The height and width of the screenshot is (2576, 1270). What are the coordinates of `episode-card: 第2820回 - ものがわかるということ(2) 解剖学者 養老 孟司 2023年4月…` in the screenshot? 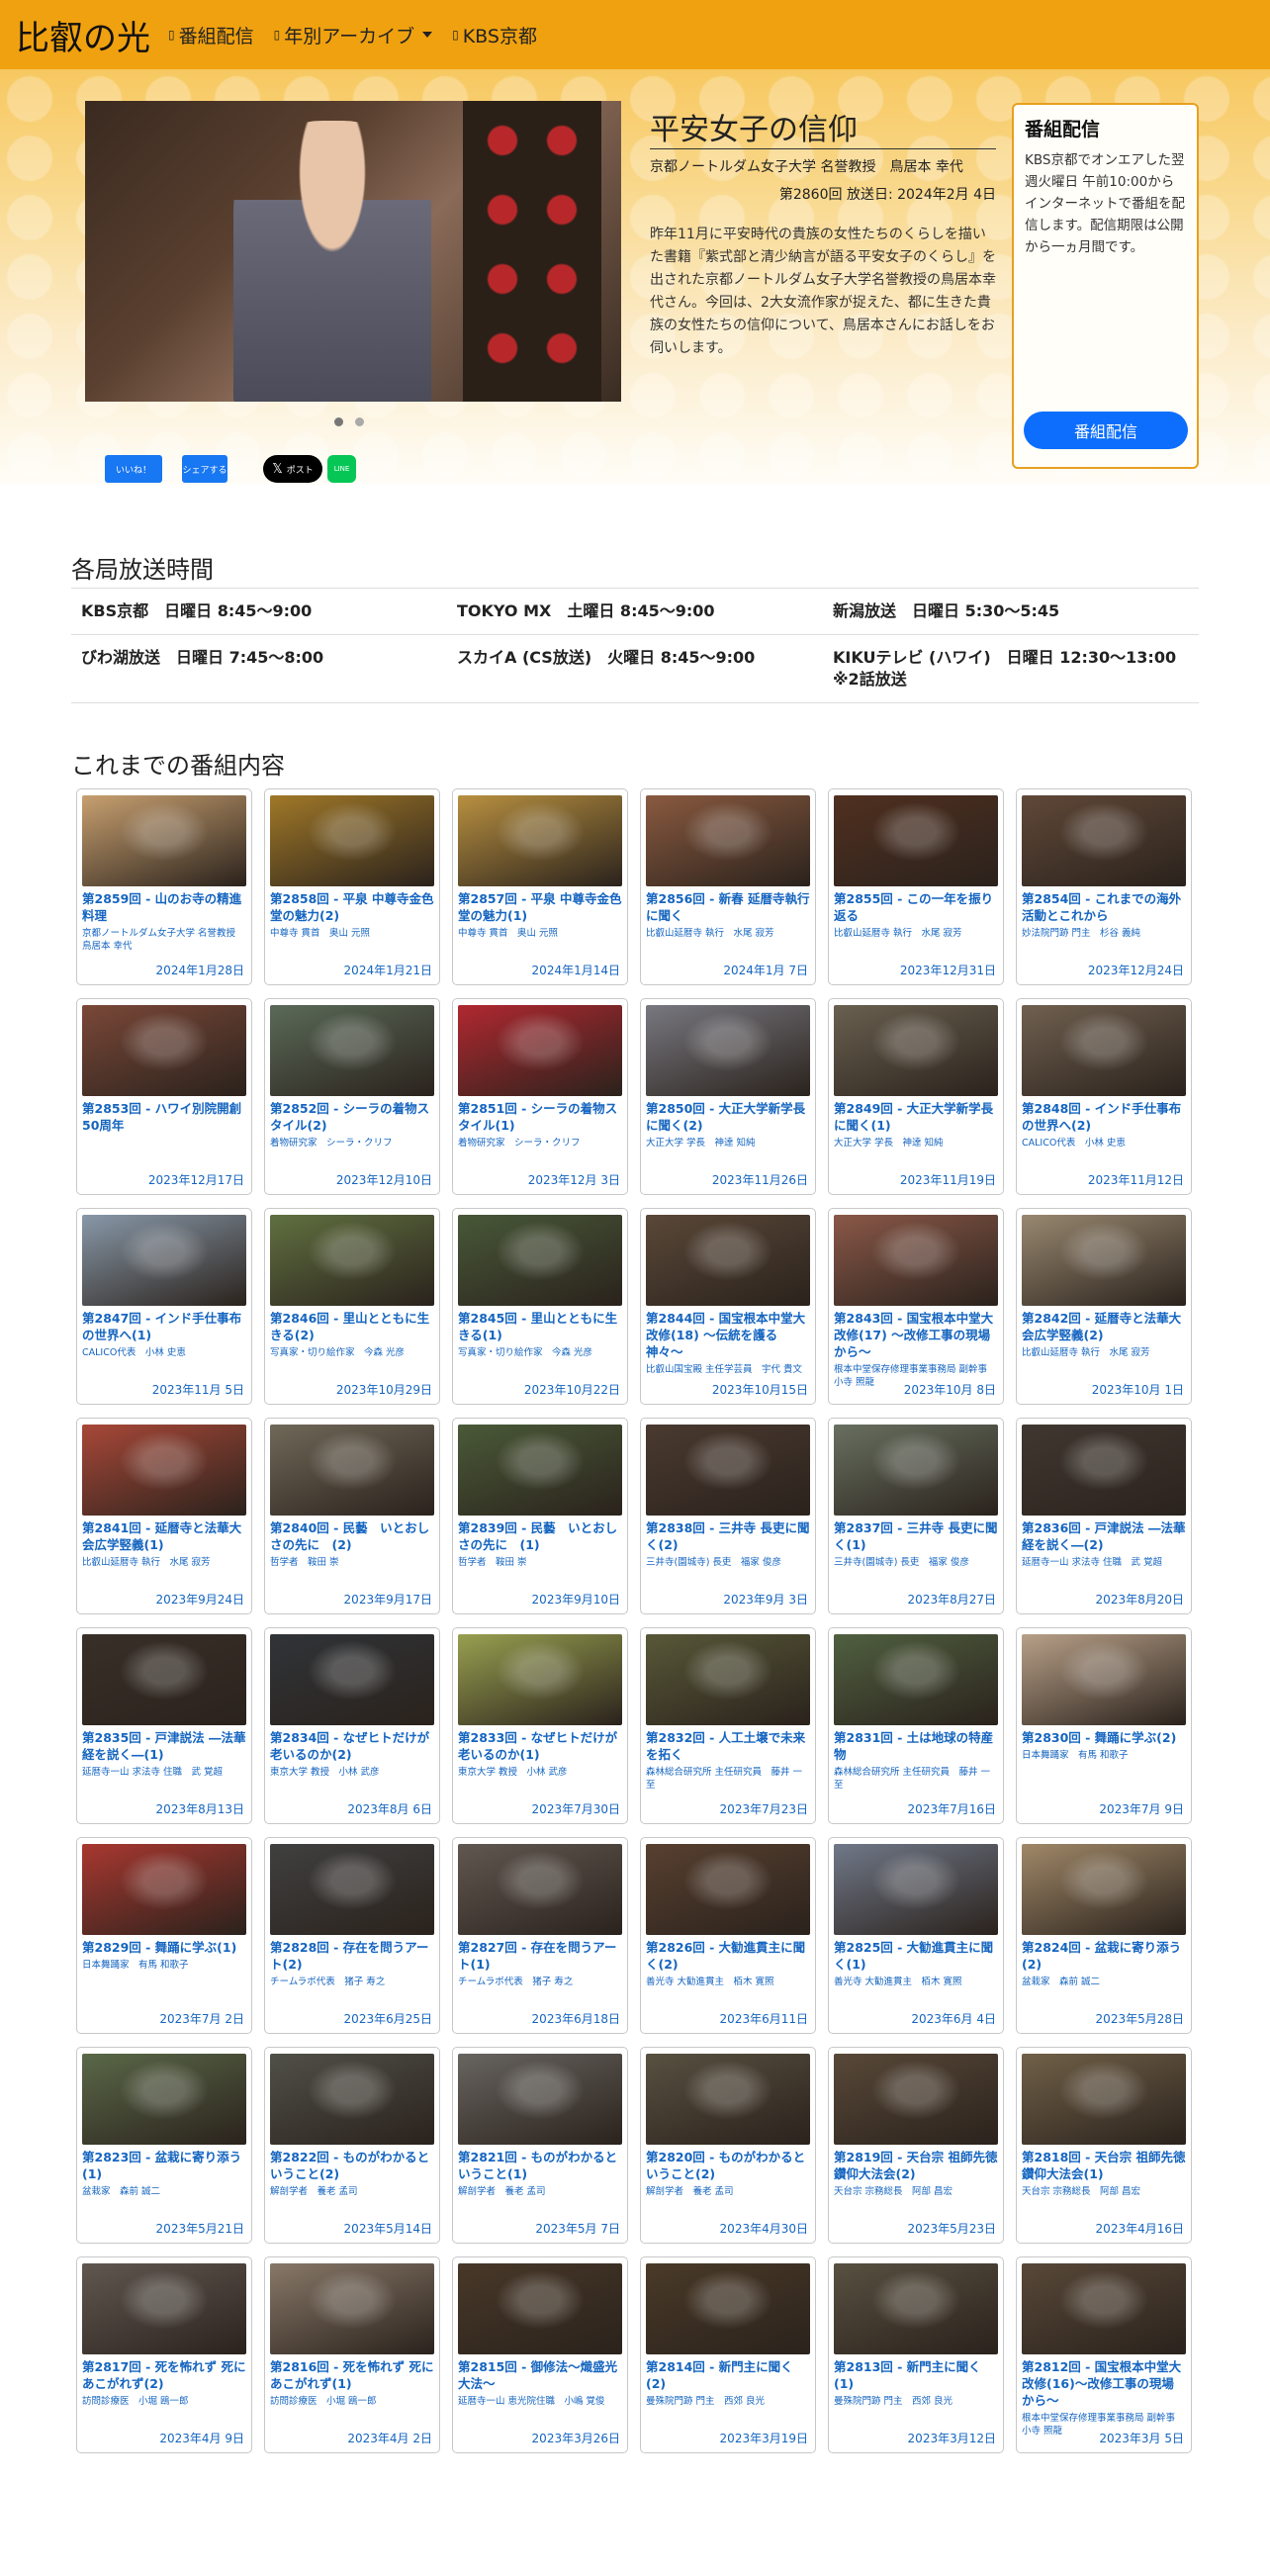 It's located at (728, 2145).